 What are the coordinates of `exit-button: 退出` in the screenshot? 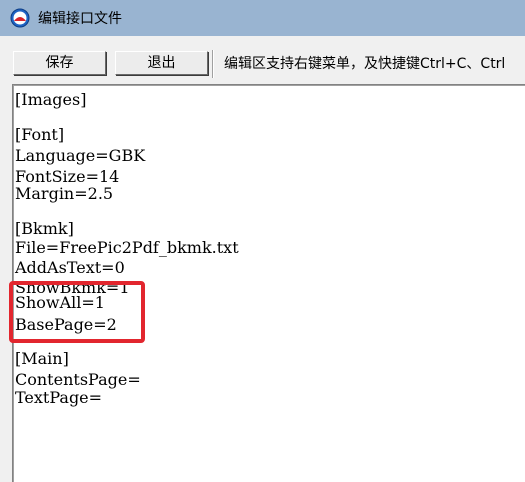 It's located at (161, 63).